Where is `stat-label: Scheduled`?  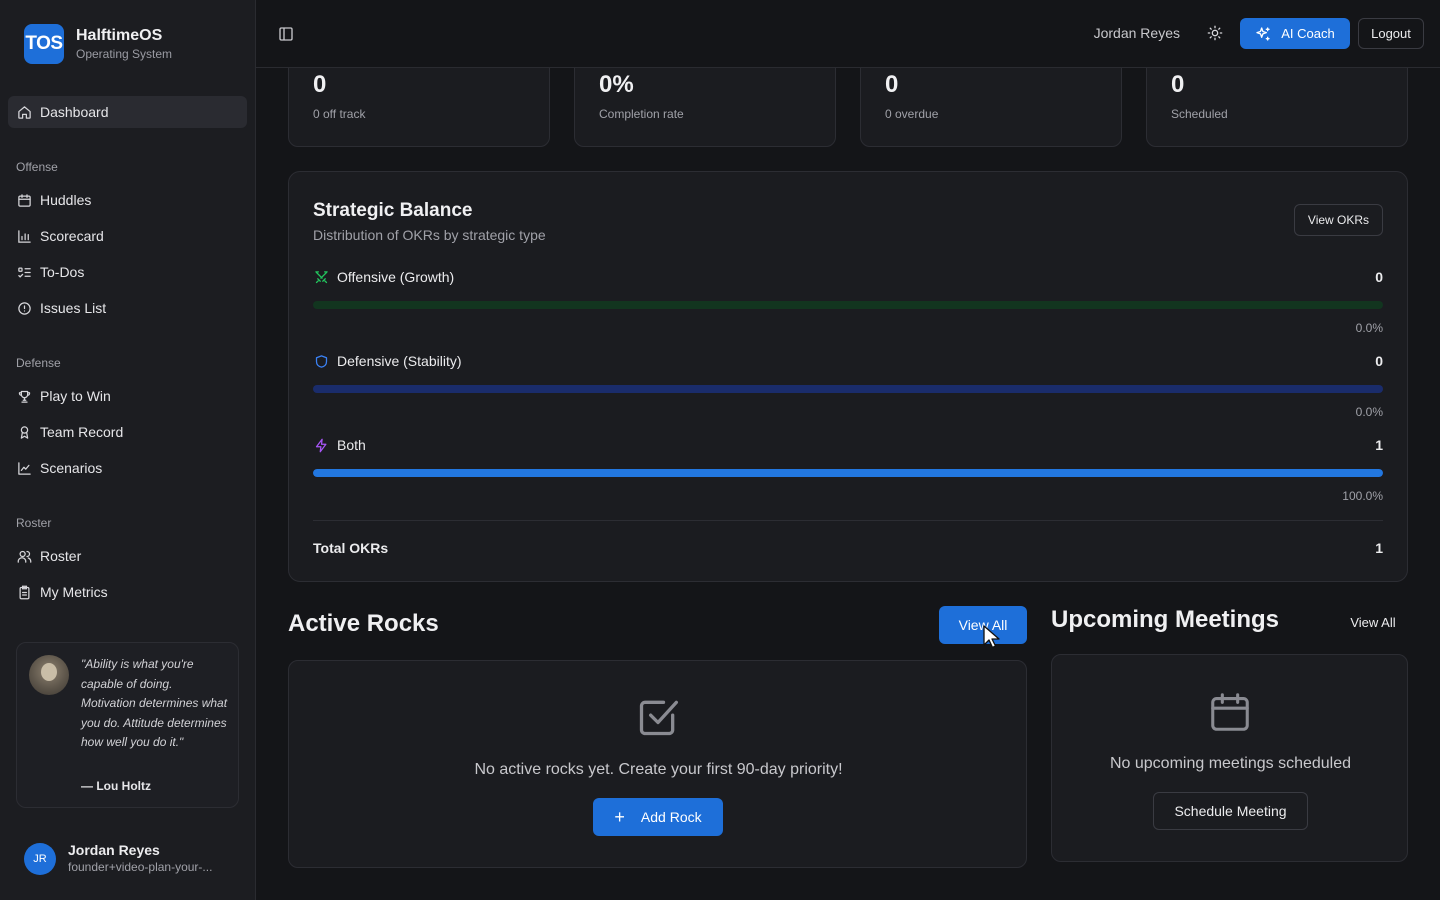
stat-label: Scheduled is located at coordinates (1199, 114).